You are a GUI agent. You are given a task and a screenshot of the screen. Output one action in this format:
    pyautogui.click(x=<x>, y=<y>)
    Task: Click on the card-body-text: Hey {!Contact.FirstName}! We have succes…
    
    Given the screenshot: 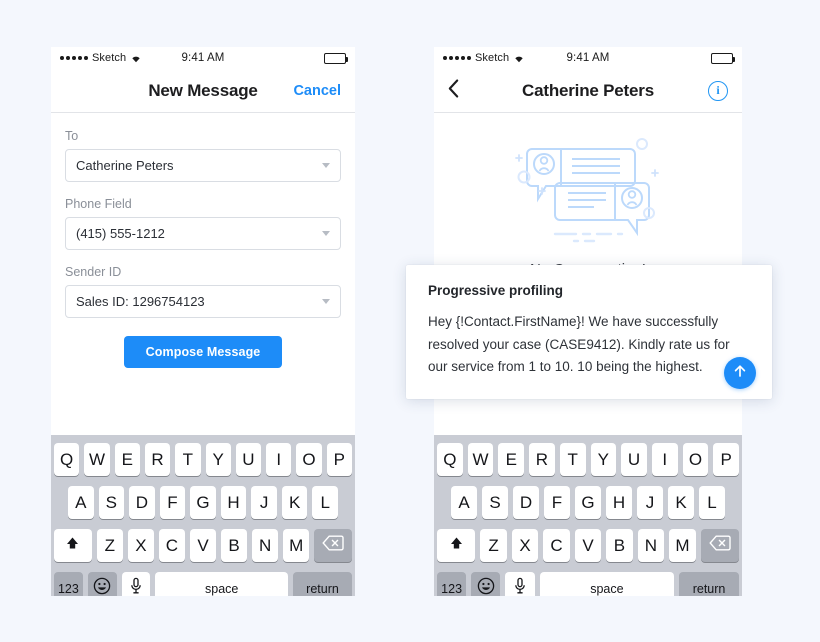 What is the action you would take?
    pyautogui.click(x=579, y=344)
    